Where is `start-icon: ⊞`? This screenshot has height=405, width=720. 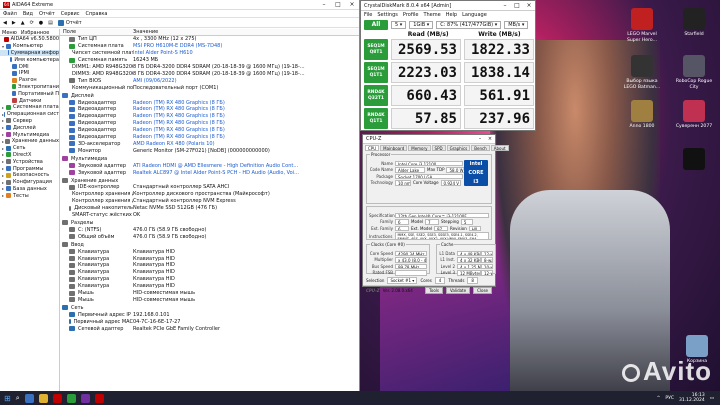 start-icon: ⊞ is located at coordinates (7, 398).